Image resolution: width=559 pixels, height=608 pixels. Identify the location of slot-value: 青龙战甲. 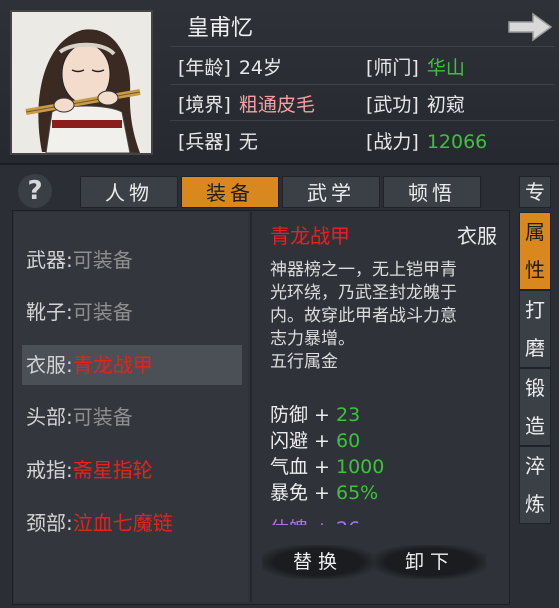
(112, 365).